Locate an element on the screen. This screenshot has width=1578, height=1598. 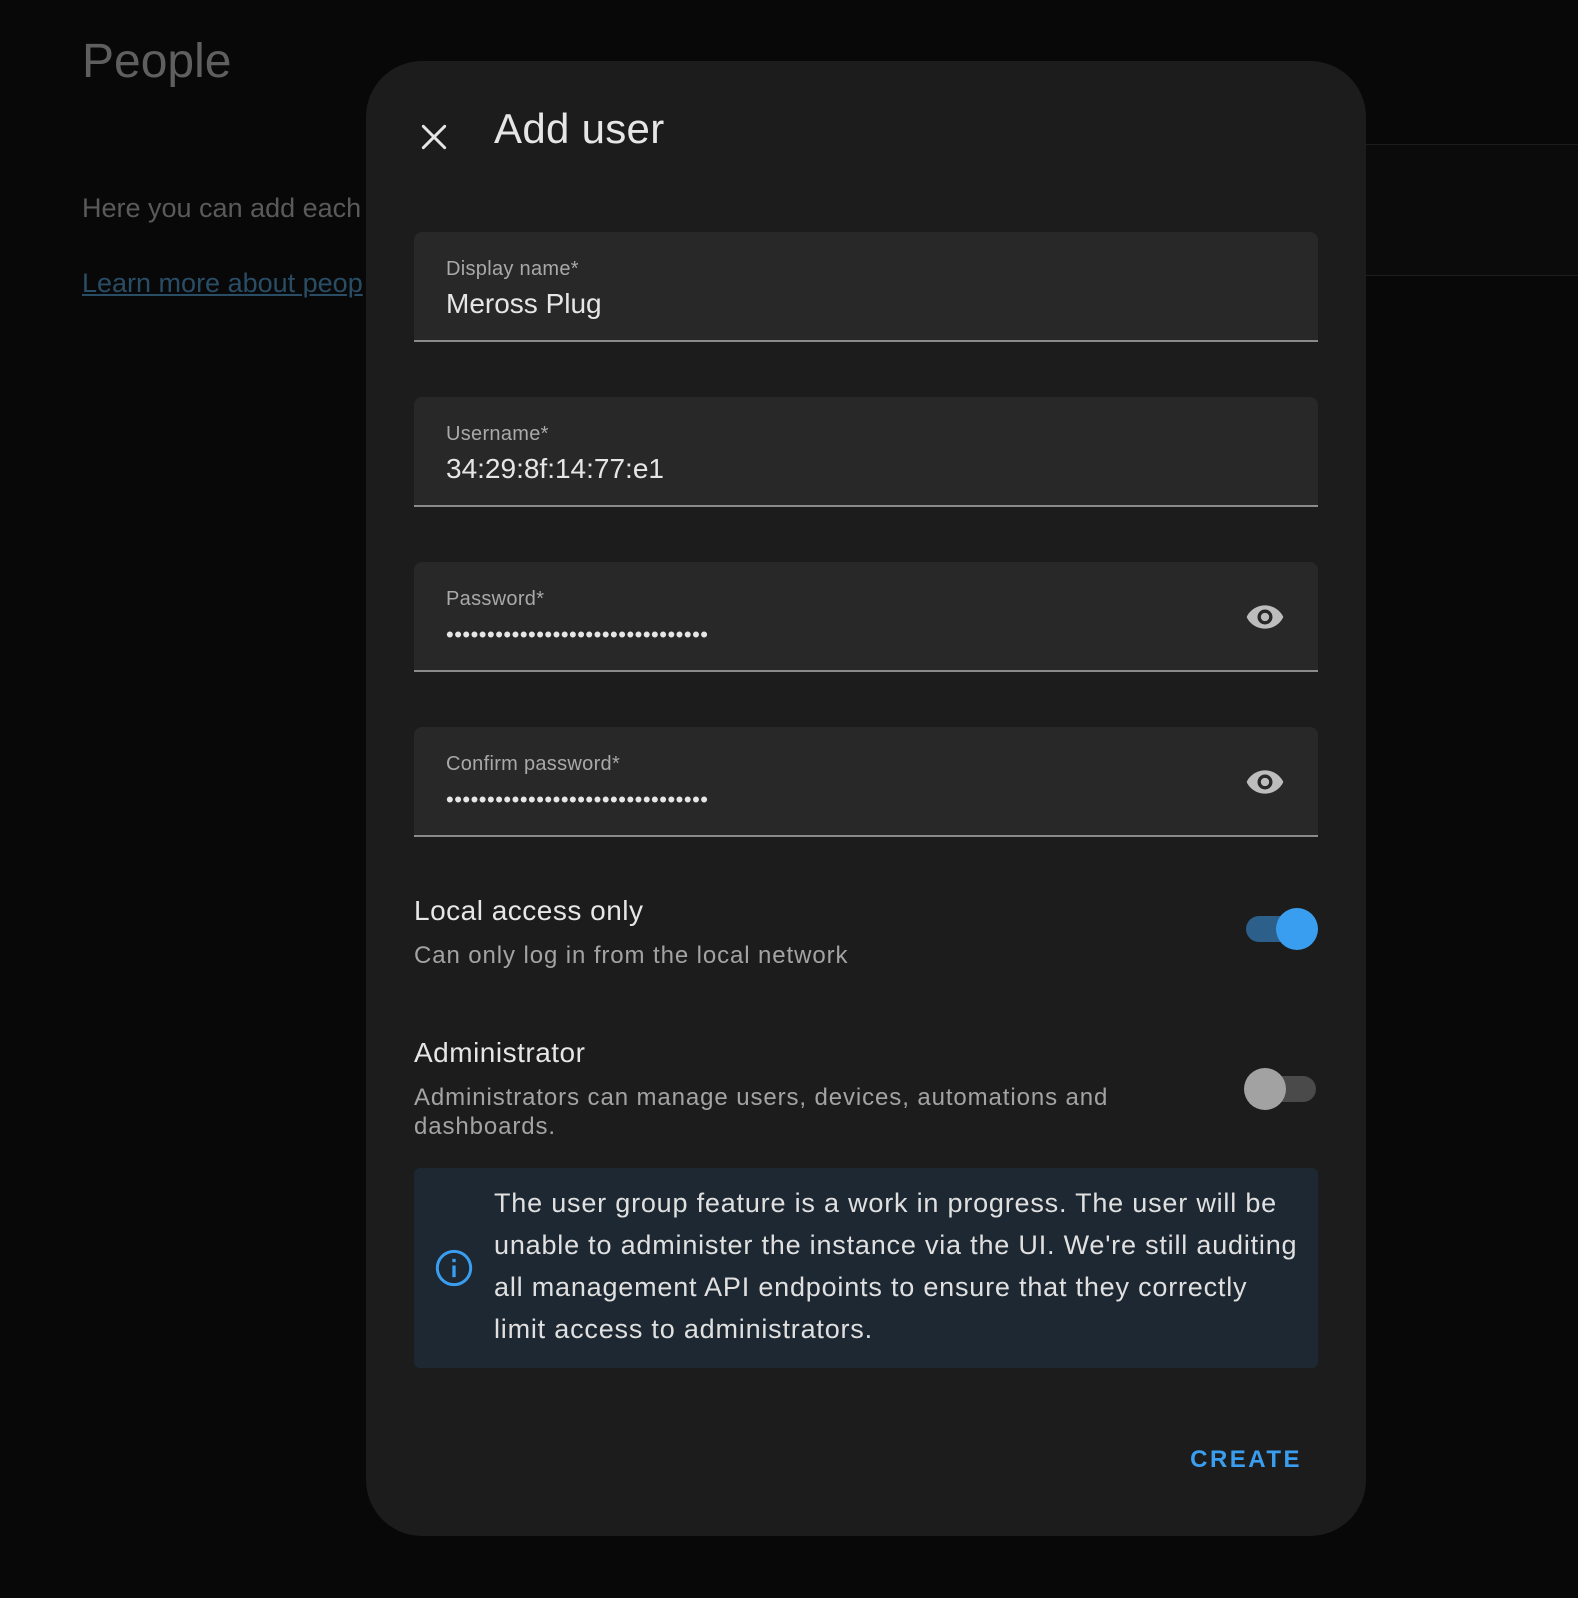
display-name-input is located at coordinates (826, 304).